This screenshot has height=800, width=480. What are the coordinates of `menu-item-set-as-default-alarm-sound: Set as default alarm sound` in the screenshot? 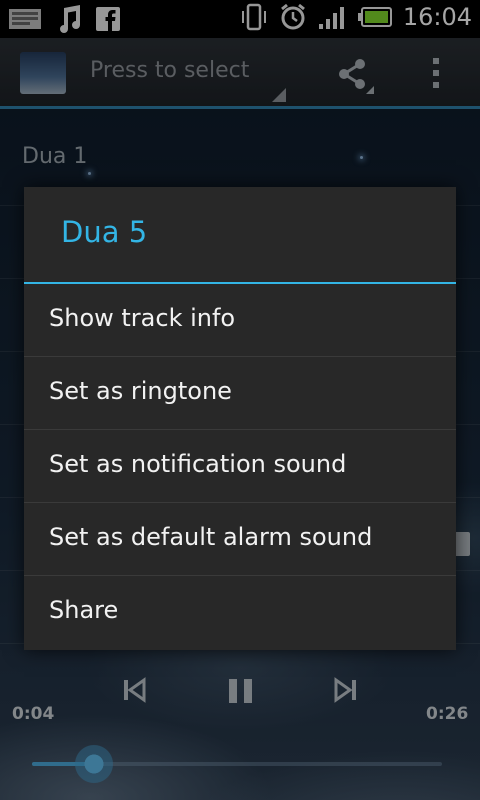 It's located at (240, 539).